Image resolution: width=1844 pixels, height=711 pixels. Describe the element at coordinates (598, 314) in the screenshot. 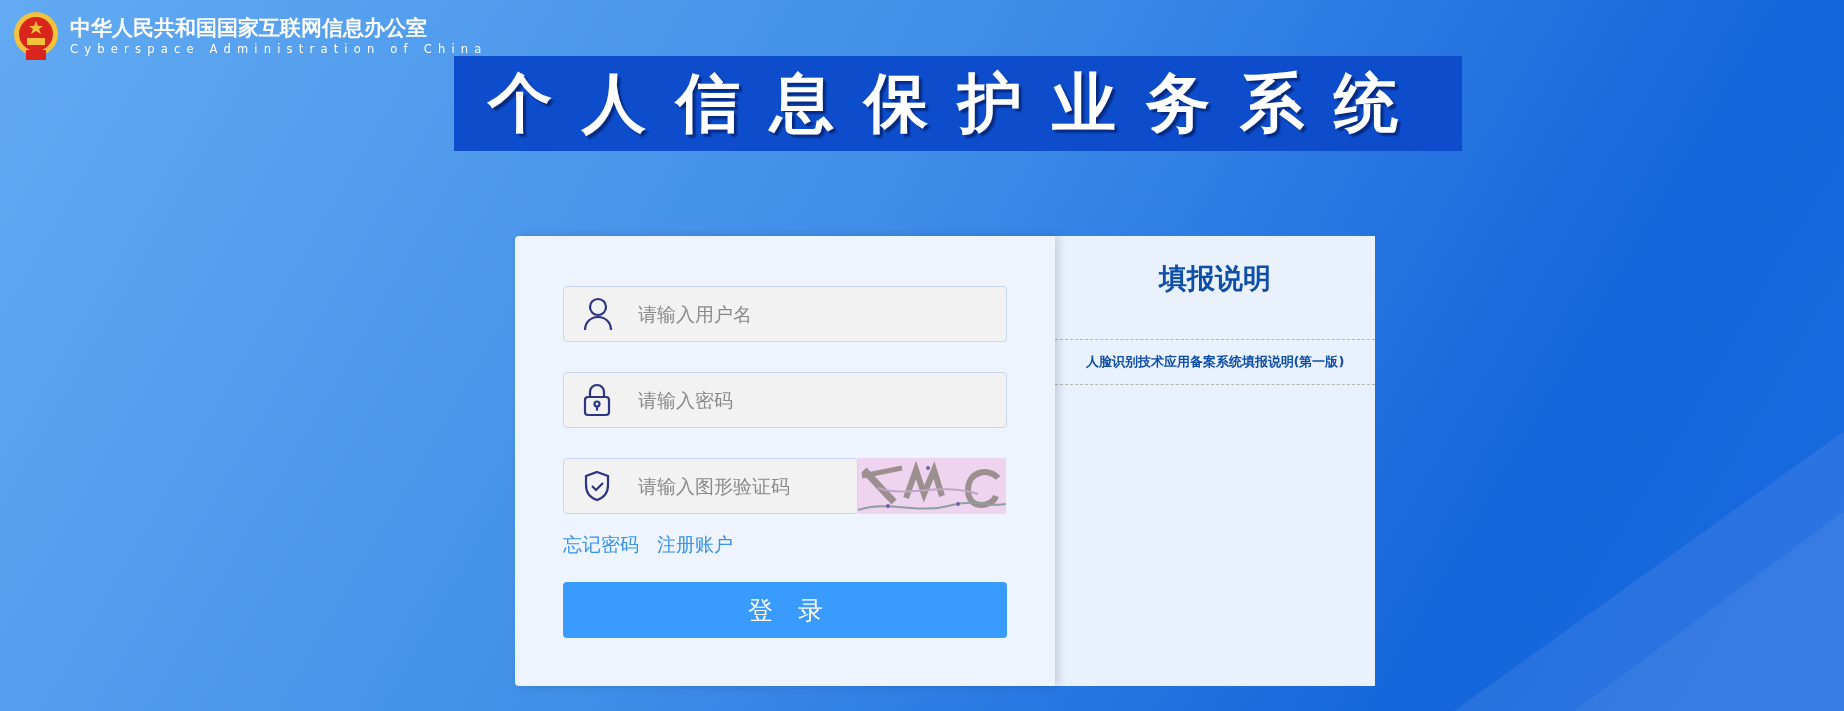

I see `user-icon` at that location.